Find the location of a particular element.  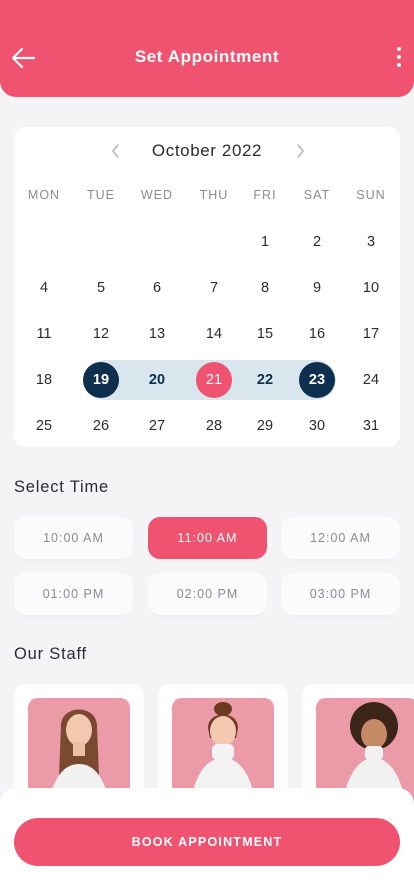

calendar-day: 16 is located at coordinates (317, 334).